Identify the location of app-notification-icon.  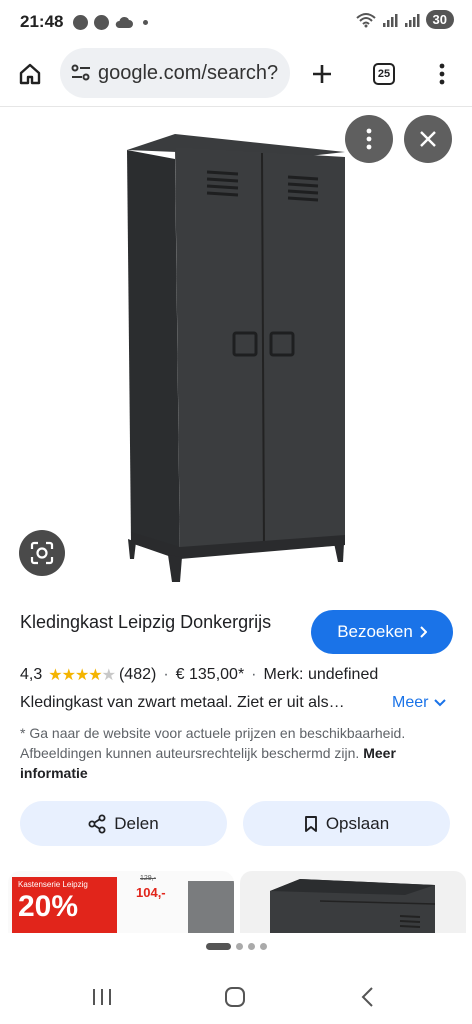
(102, 22).